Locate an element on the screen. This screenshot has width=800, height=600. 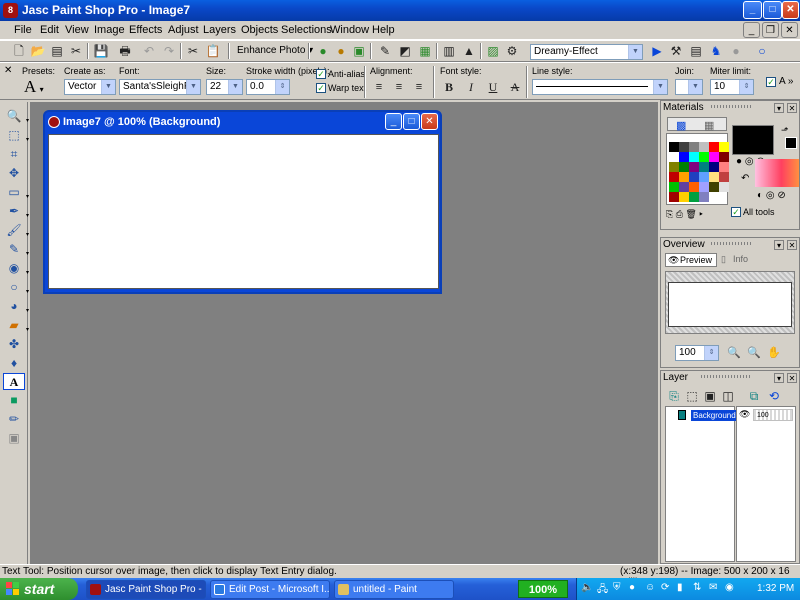
clock: 1:32 PM is located at coordinates (775, 588).